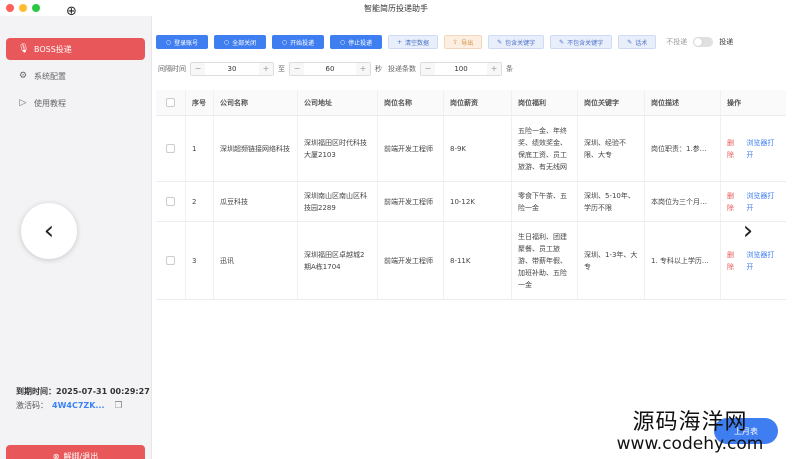 This screenshot has width=792, height=459. Describe the element at coordinates (200, 260) in the screenshot. I see `cell-no: 3` at that location.